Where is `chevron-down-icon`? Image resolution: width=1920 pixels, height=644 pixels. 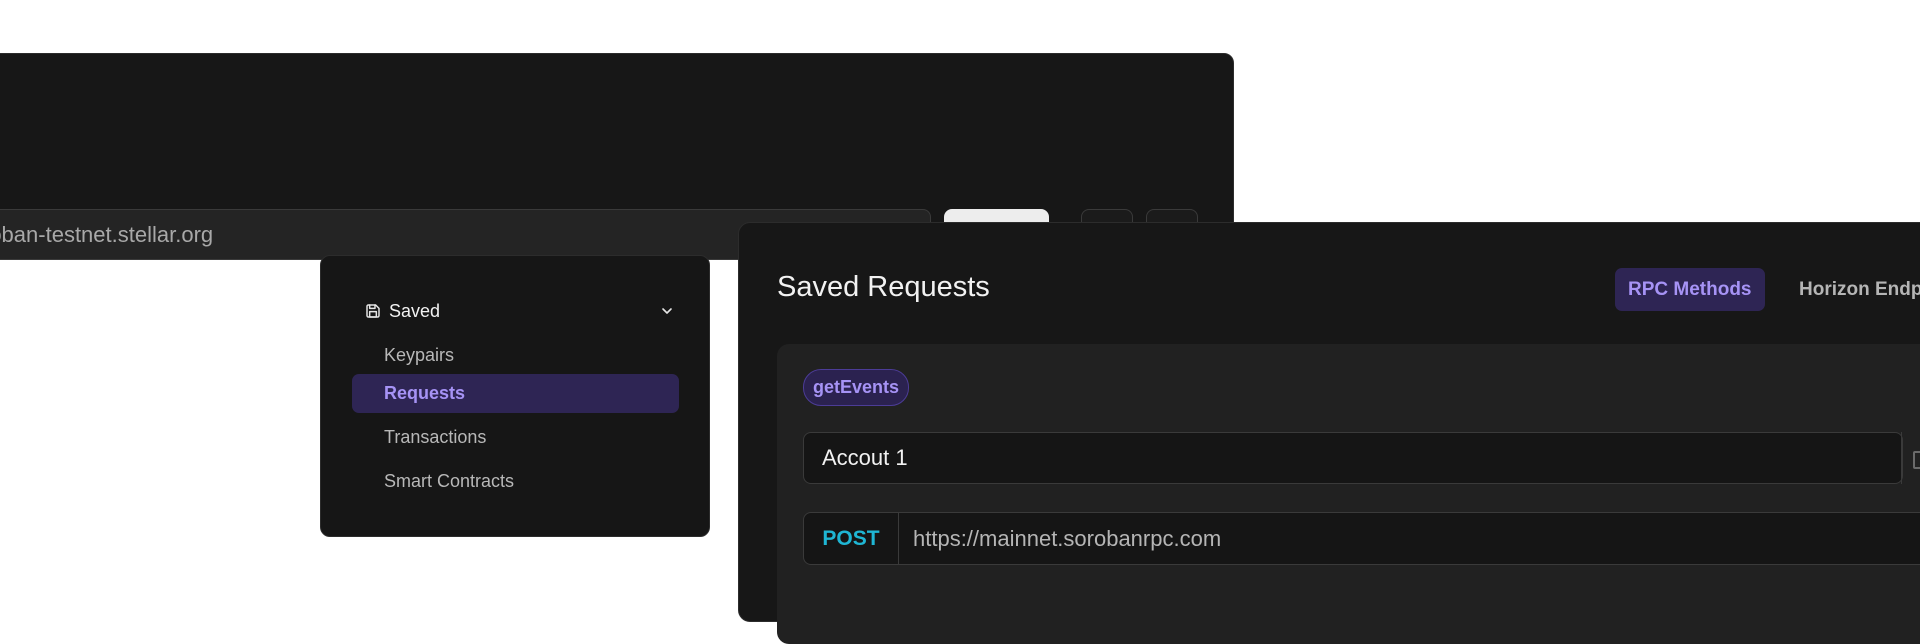 chevron-down-icon is located at coordinates (667, 311).